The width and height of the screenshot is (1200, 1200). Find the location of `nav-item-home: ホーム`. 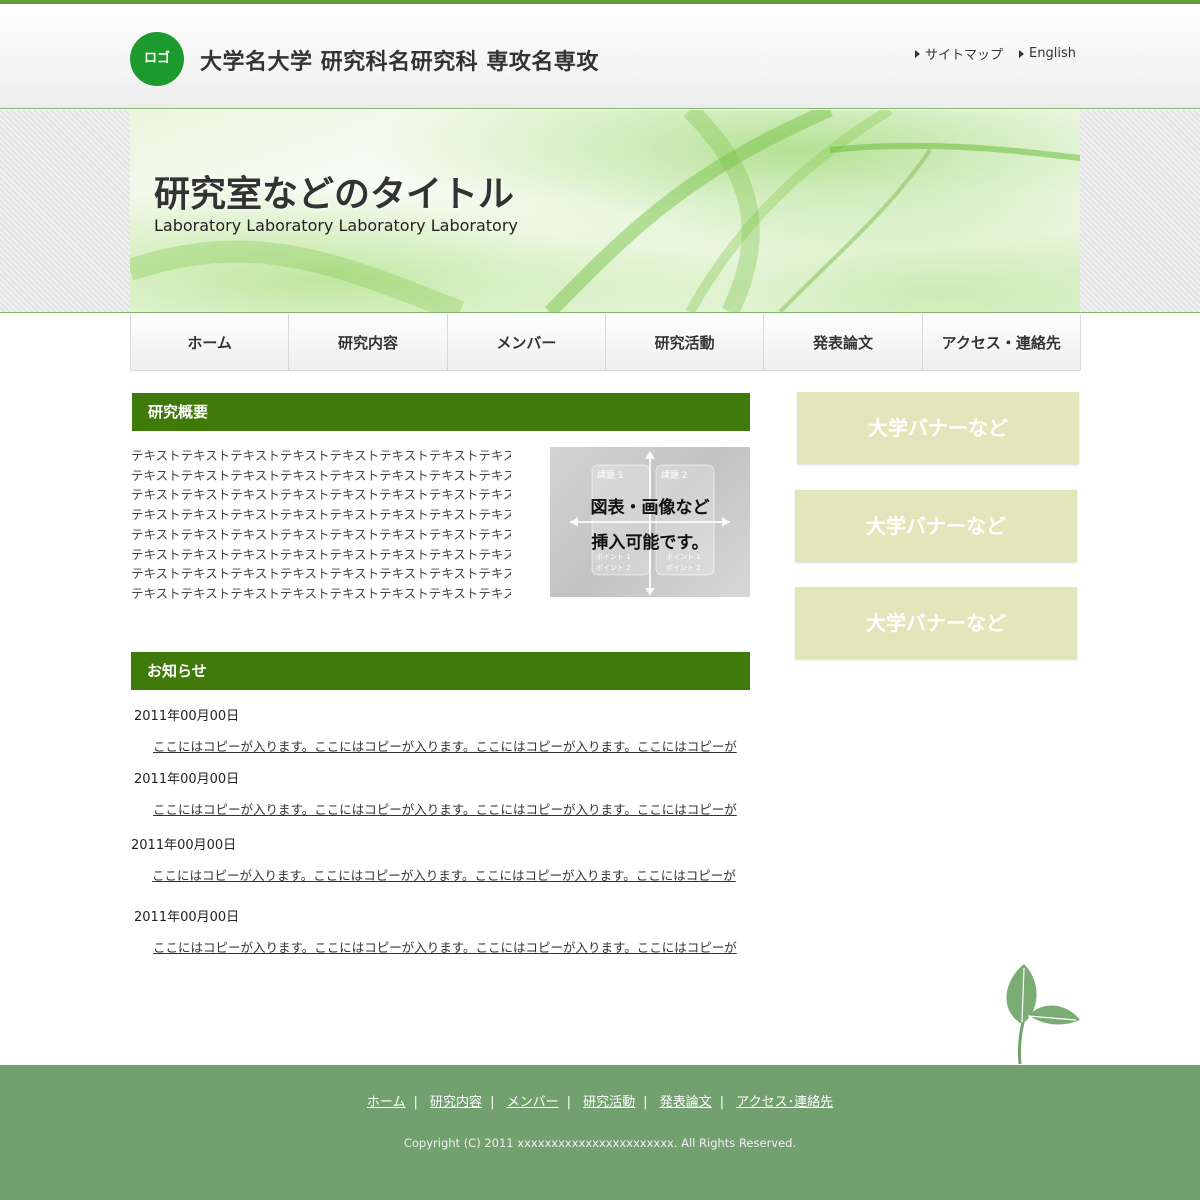

nav-item-home: ホーム is located at coordinates (210, 342).